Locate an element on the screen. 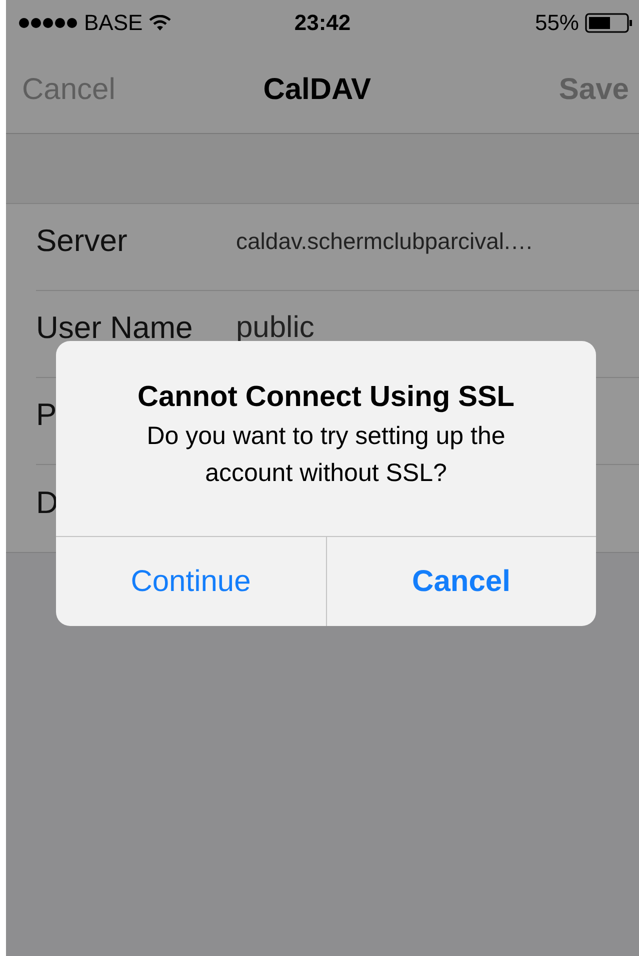  carrier-name: BASE is located at coordinates (113, 23).